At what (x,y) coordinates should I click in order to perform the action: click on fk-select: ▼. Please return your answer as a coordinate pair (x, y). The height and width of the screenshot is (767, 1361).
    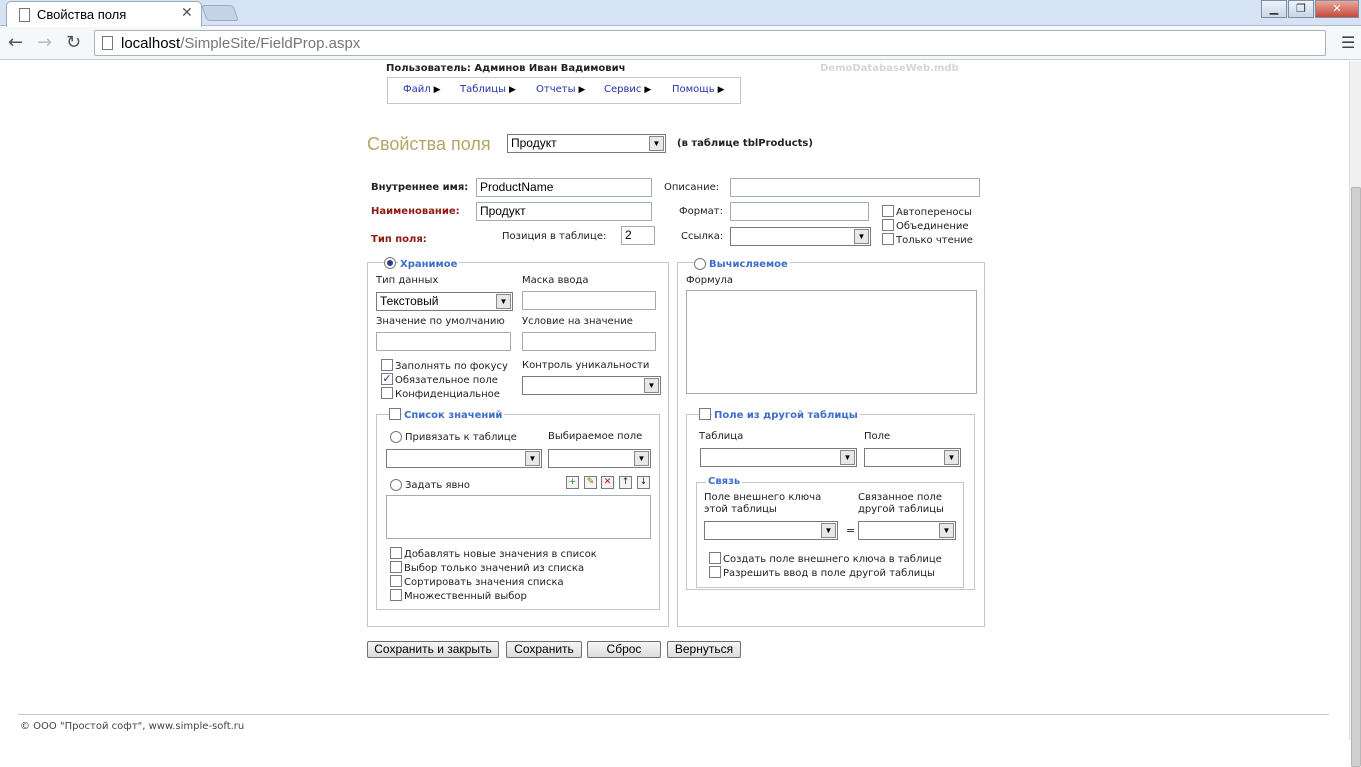
    Looking at the image, I should click on (771, 530).